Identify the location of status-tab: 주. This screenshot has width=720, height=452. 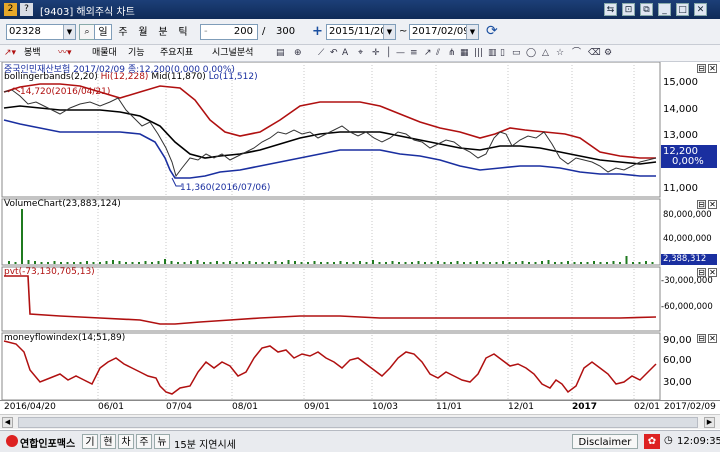
(144, 441).